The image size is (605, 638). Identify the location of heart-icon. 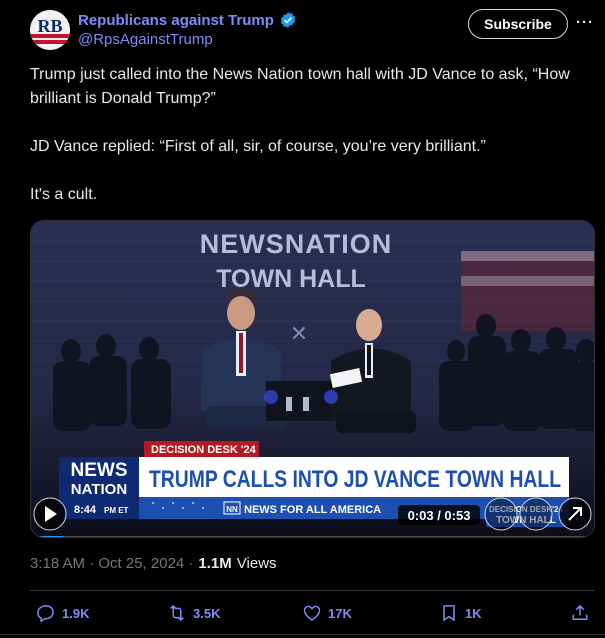
(312, 613).